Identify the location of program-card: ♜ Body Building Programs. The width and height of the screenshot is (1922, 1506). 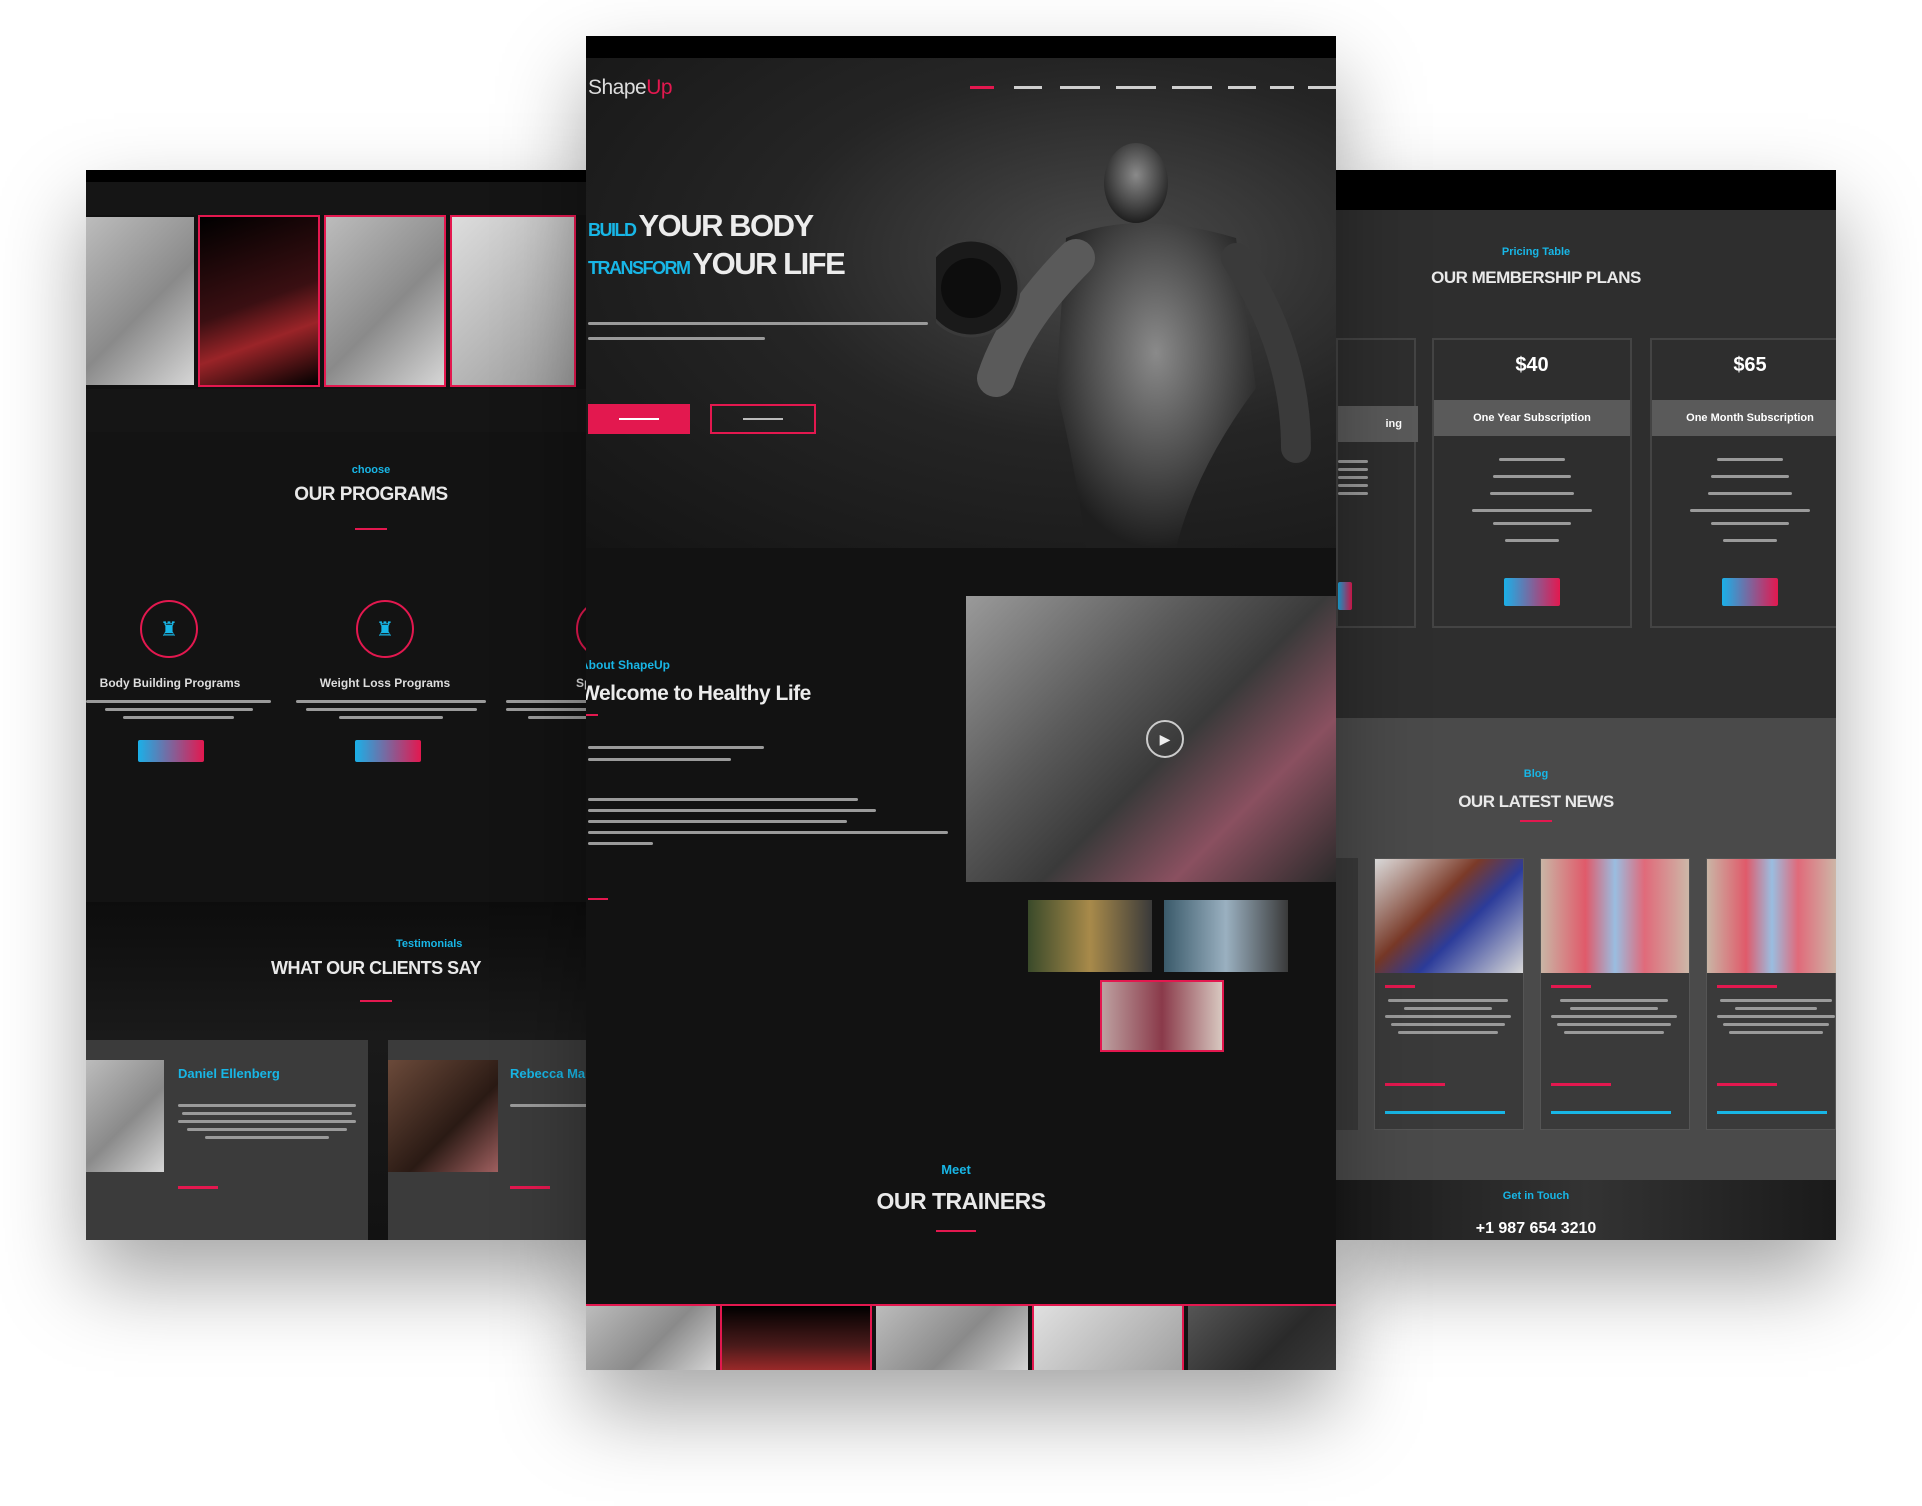
(191, 681).